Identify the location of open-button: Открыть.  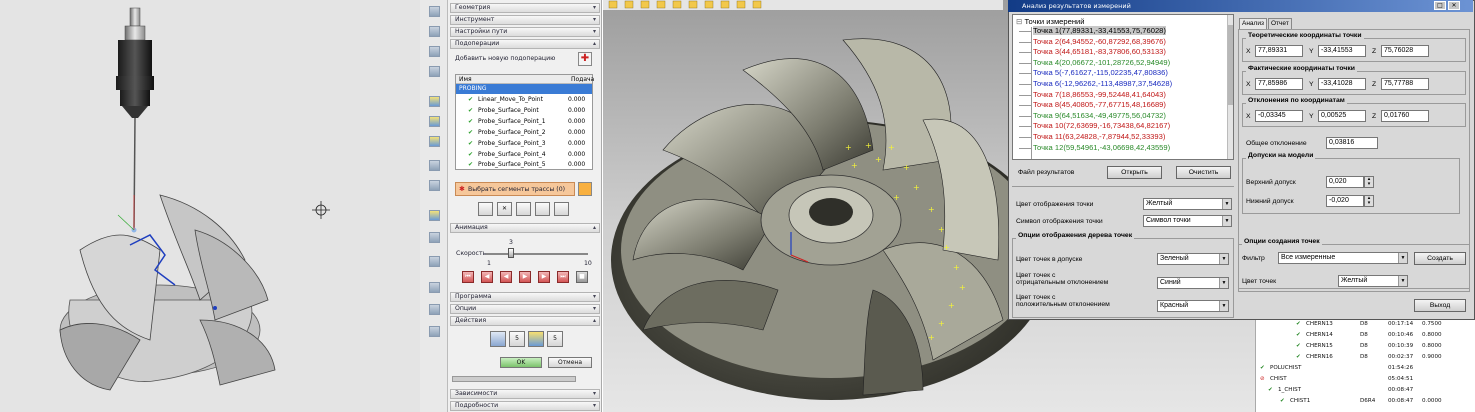
(1134, 172).